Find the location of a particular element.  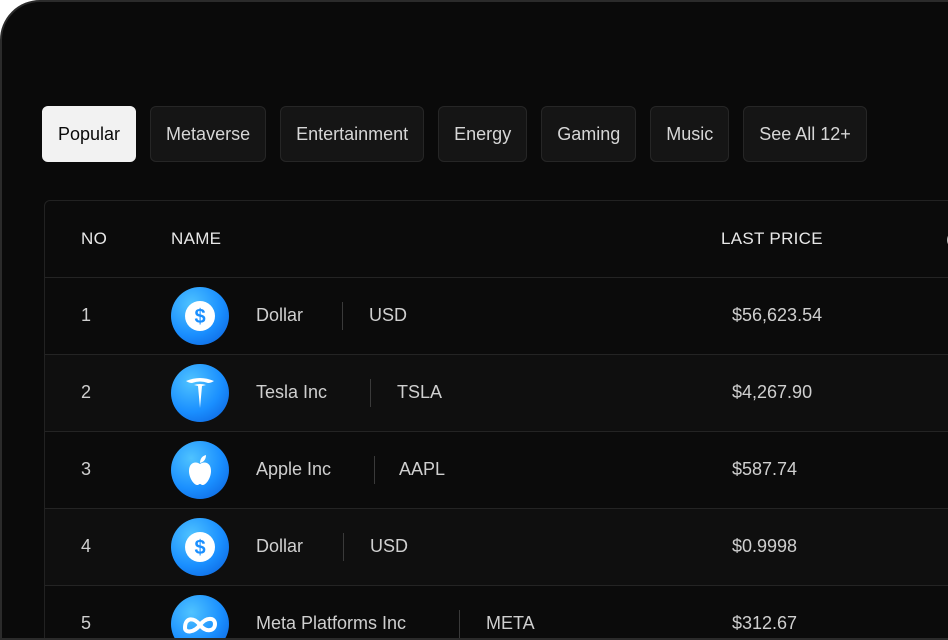

tab-gaming: Gaming is located at coordinates (589, 134).